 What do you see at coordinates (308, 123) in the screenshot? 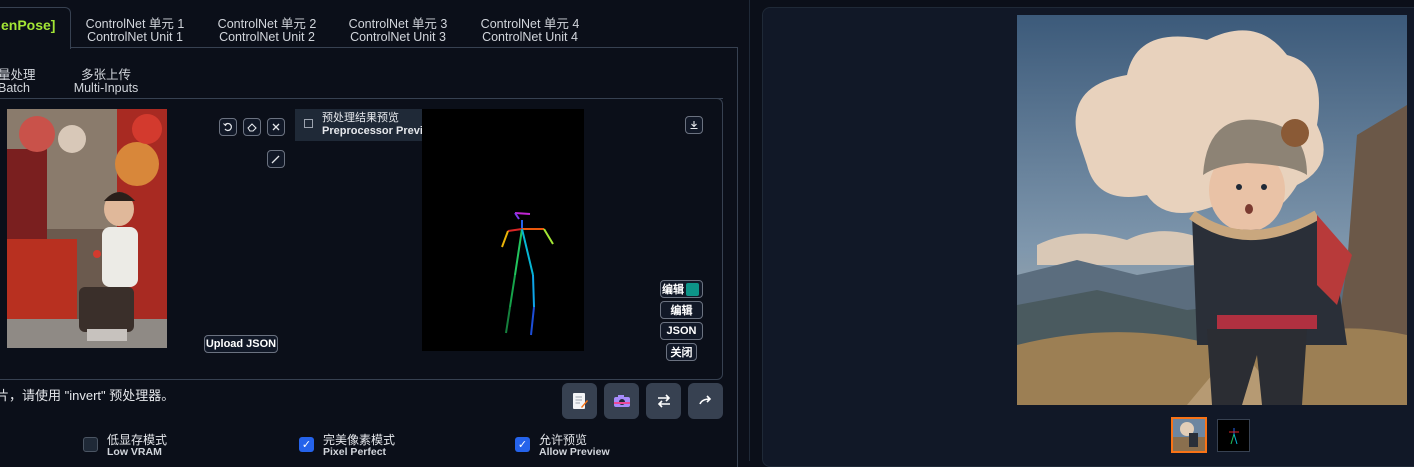
I see `image-icon` at bounding box center [308, 123].